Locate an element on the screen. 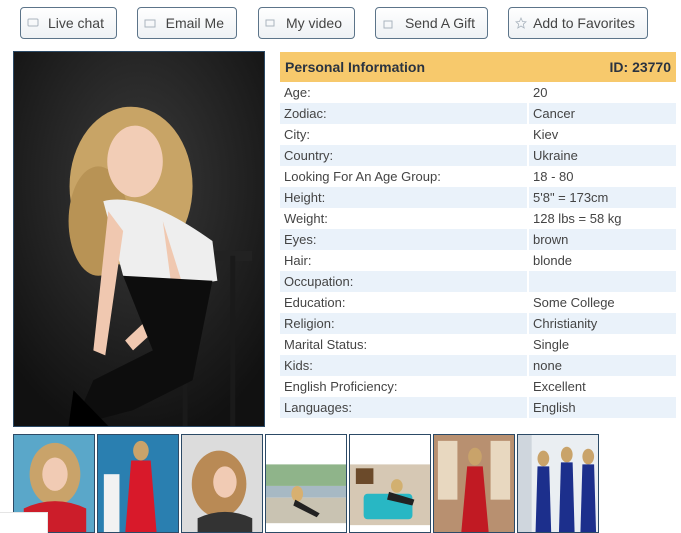 This screenshot has height=533, width=681. info-row-english-proficiency: English Proficiency: Excellent is located at coordinates (478, 386).